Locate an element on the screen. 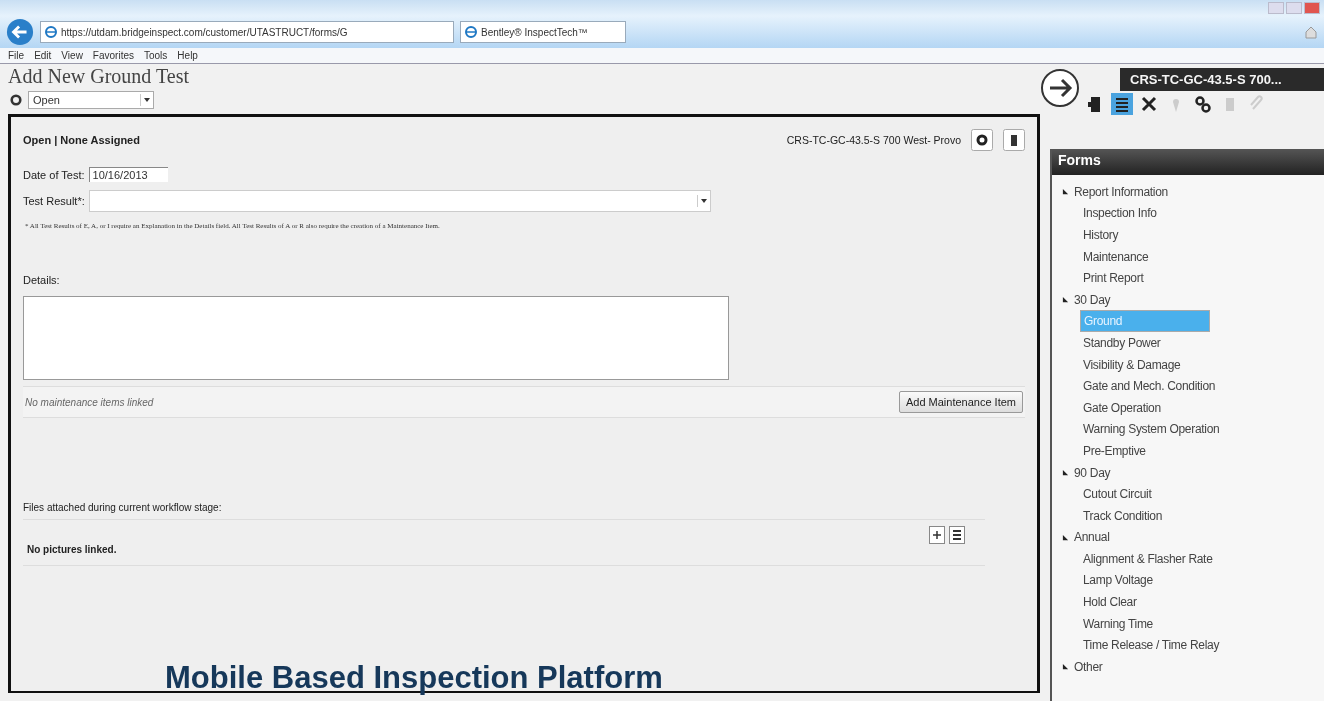  tree-item: Maintenance is located at coordinates (1116, 256).